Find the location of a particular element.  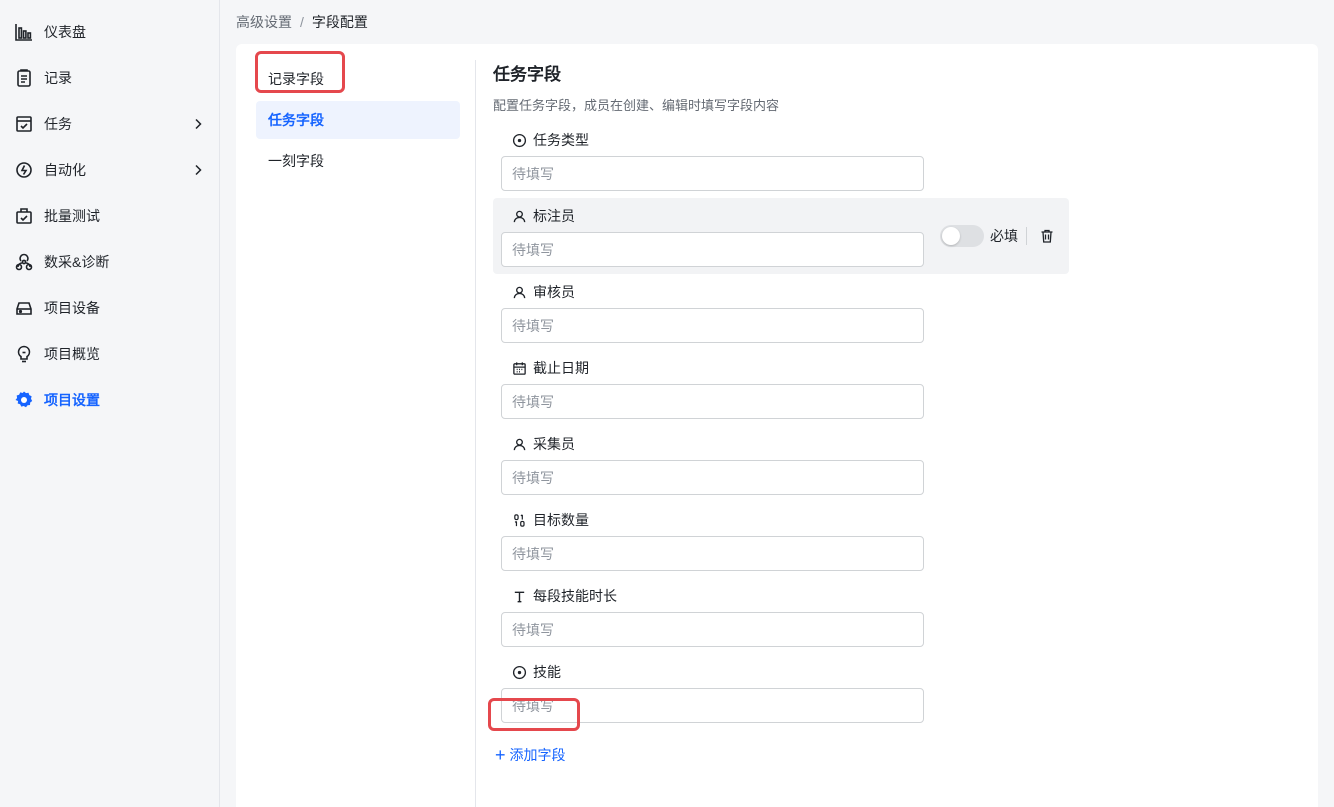

sidebar-item-3: 自动化 is located at coordinates (109, 170).